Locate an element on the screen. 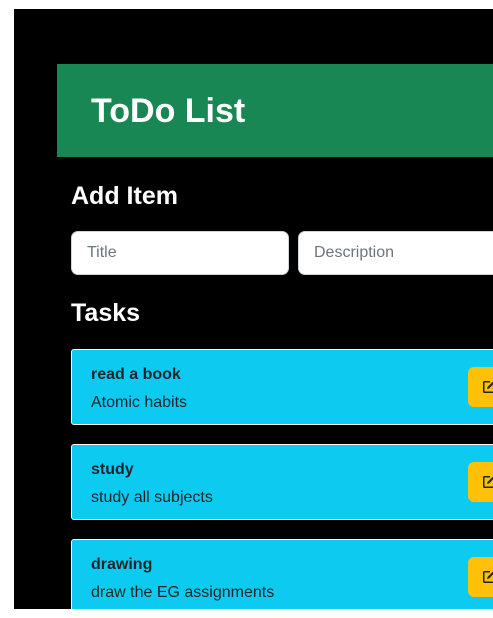 This screenshot has width=493, height=618. app-header: ToDo List is located at coordinates (275, 110).